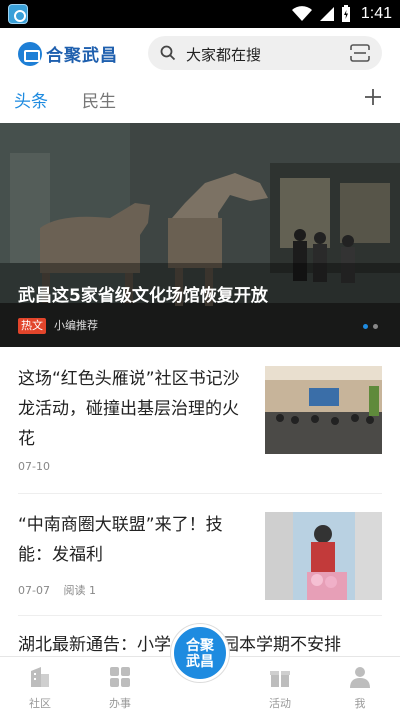  Describe the element at coordinates (360, 53) in the screenshot. I see `scan-icon` at that location.